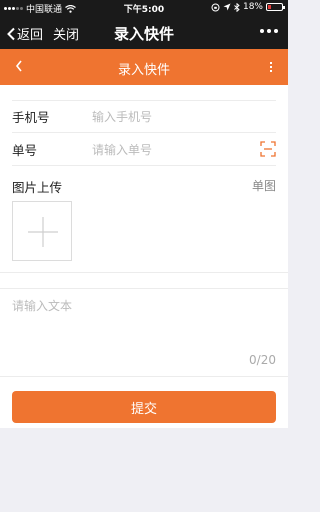 The image size is (320, 512). What do you see at coordinates (215, 7) in the screenshot?
I see `lock-rotation-icon` at bounding box center [215, 7].